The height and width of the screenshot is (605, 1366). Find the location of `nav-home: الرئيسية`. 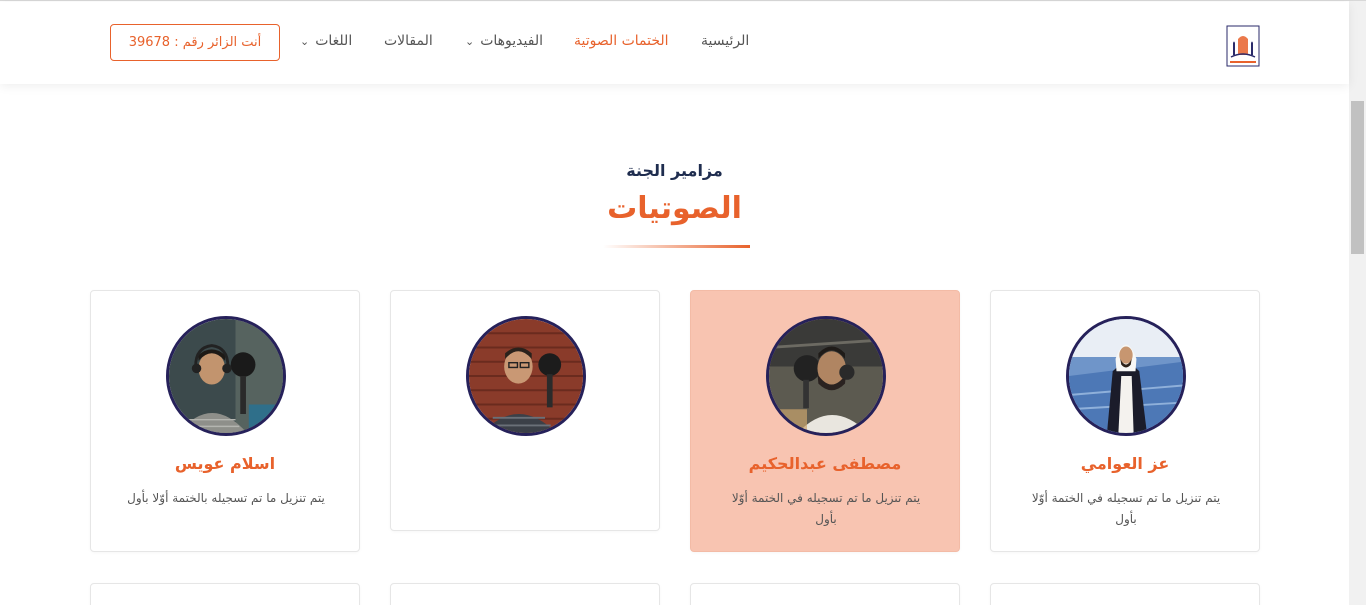

nav-home: الرئيسية is located at coordinates (725, 41).